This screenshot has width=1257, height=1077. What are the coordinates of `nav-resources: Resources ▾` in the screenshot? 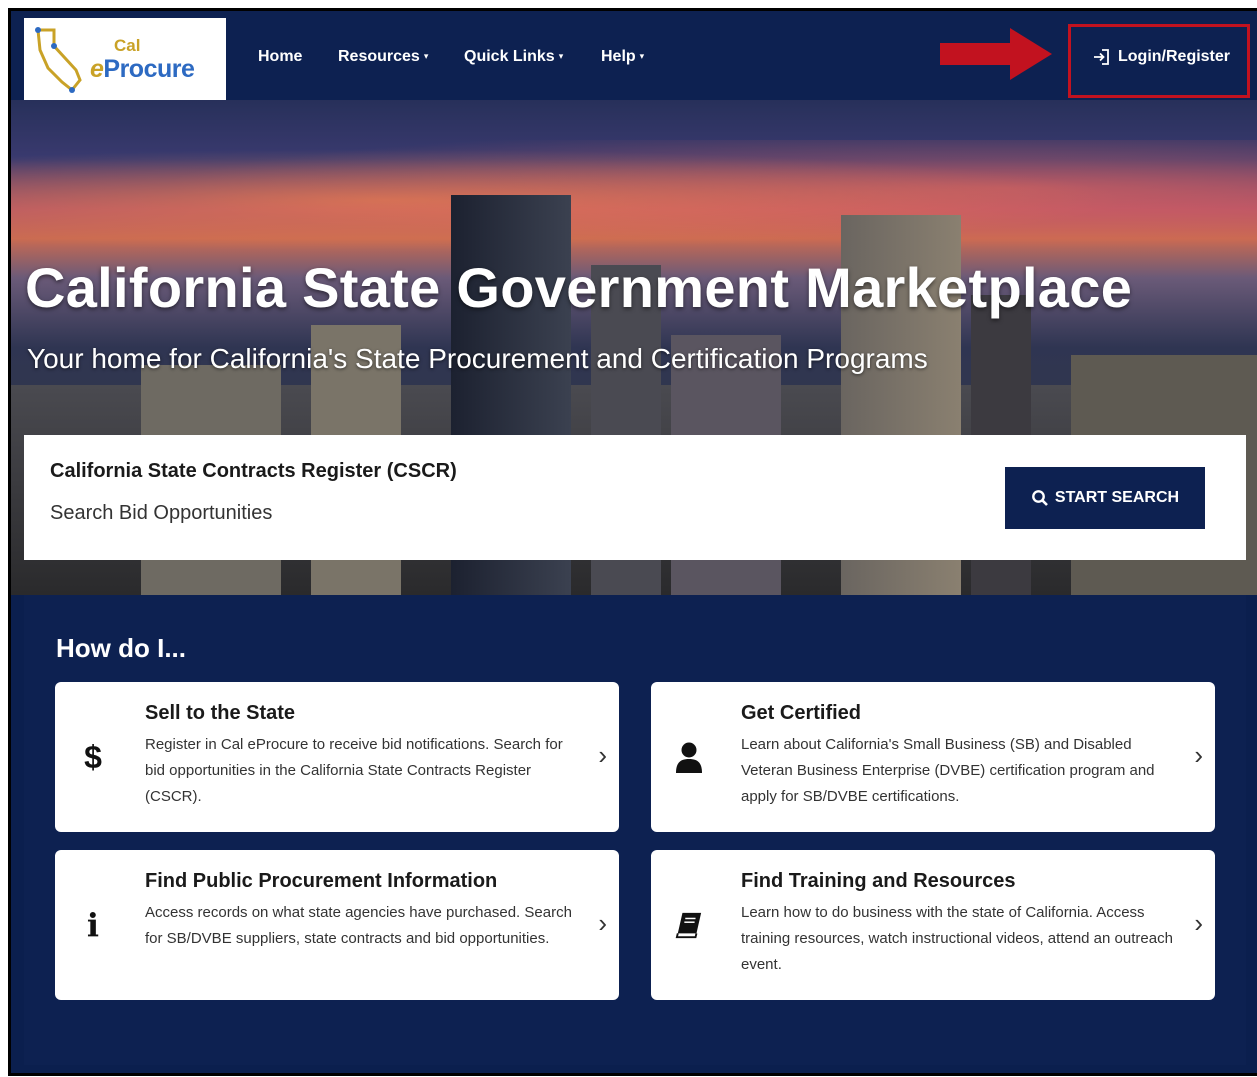 It's located at (383, 57).